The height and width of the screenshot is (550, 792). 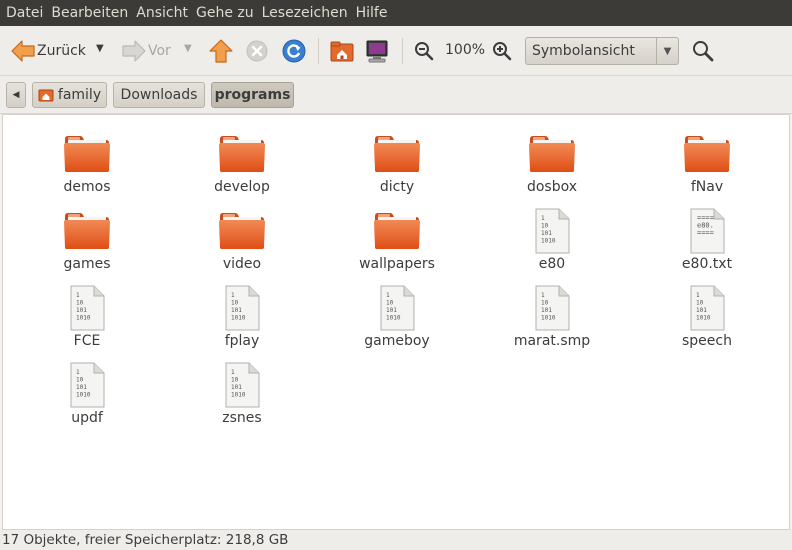 I want to click on stop-button, so click(x=257, y=51).